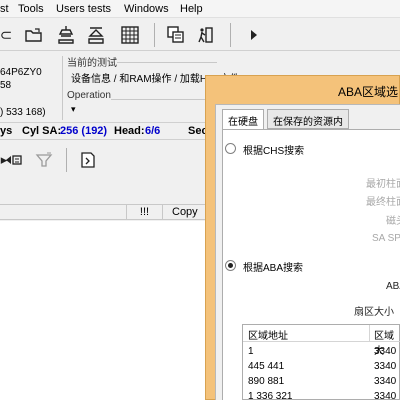  I want to click on back-icon, so click(14, 160).